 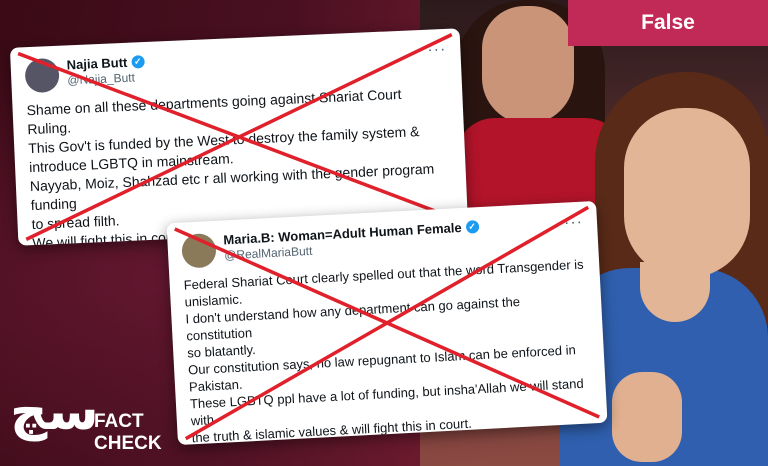 I want to click on logo-fact-text: FACT, so click(x=119, y=421).